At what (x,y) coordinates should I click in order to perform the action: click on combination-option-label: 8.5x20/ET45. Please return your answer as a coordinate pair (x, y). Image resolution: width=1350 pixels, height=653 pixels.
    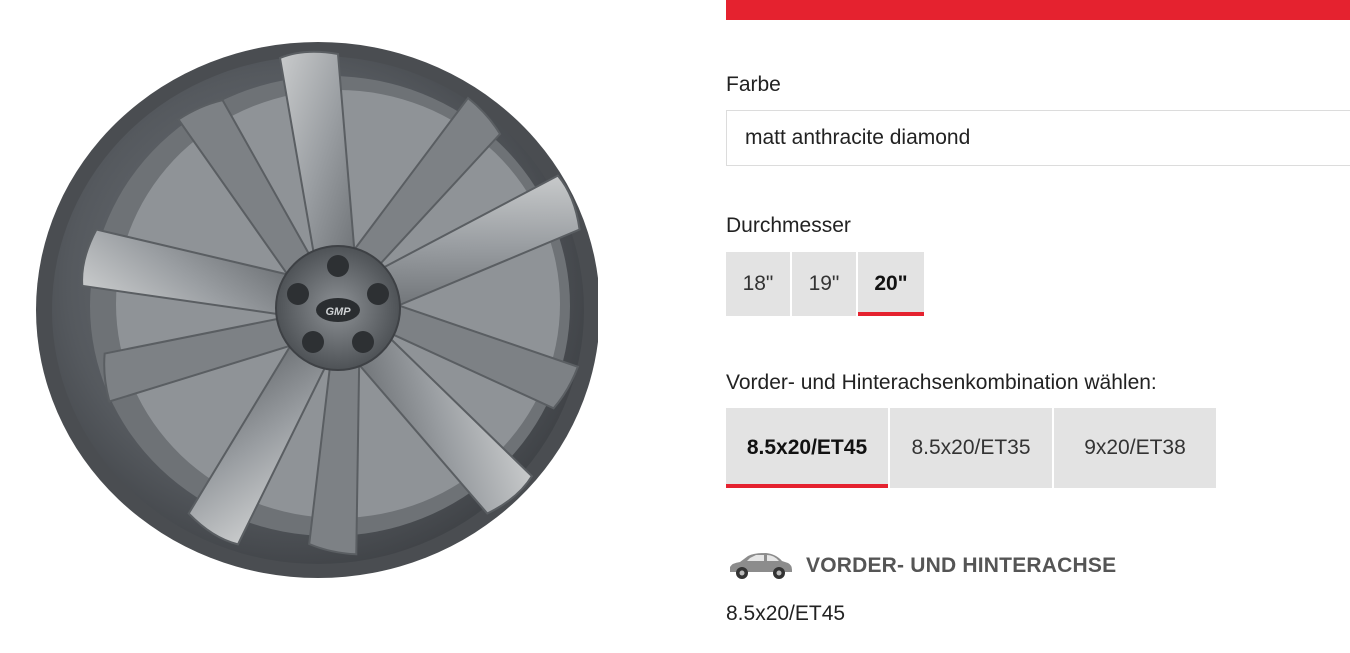
    Looking at the image, I should click on (807, 447).